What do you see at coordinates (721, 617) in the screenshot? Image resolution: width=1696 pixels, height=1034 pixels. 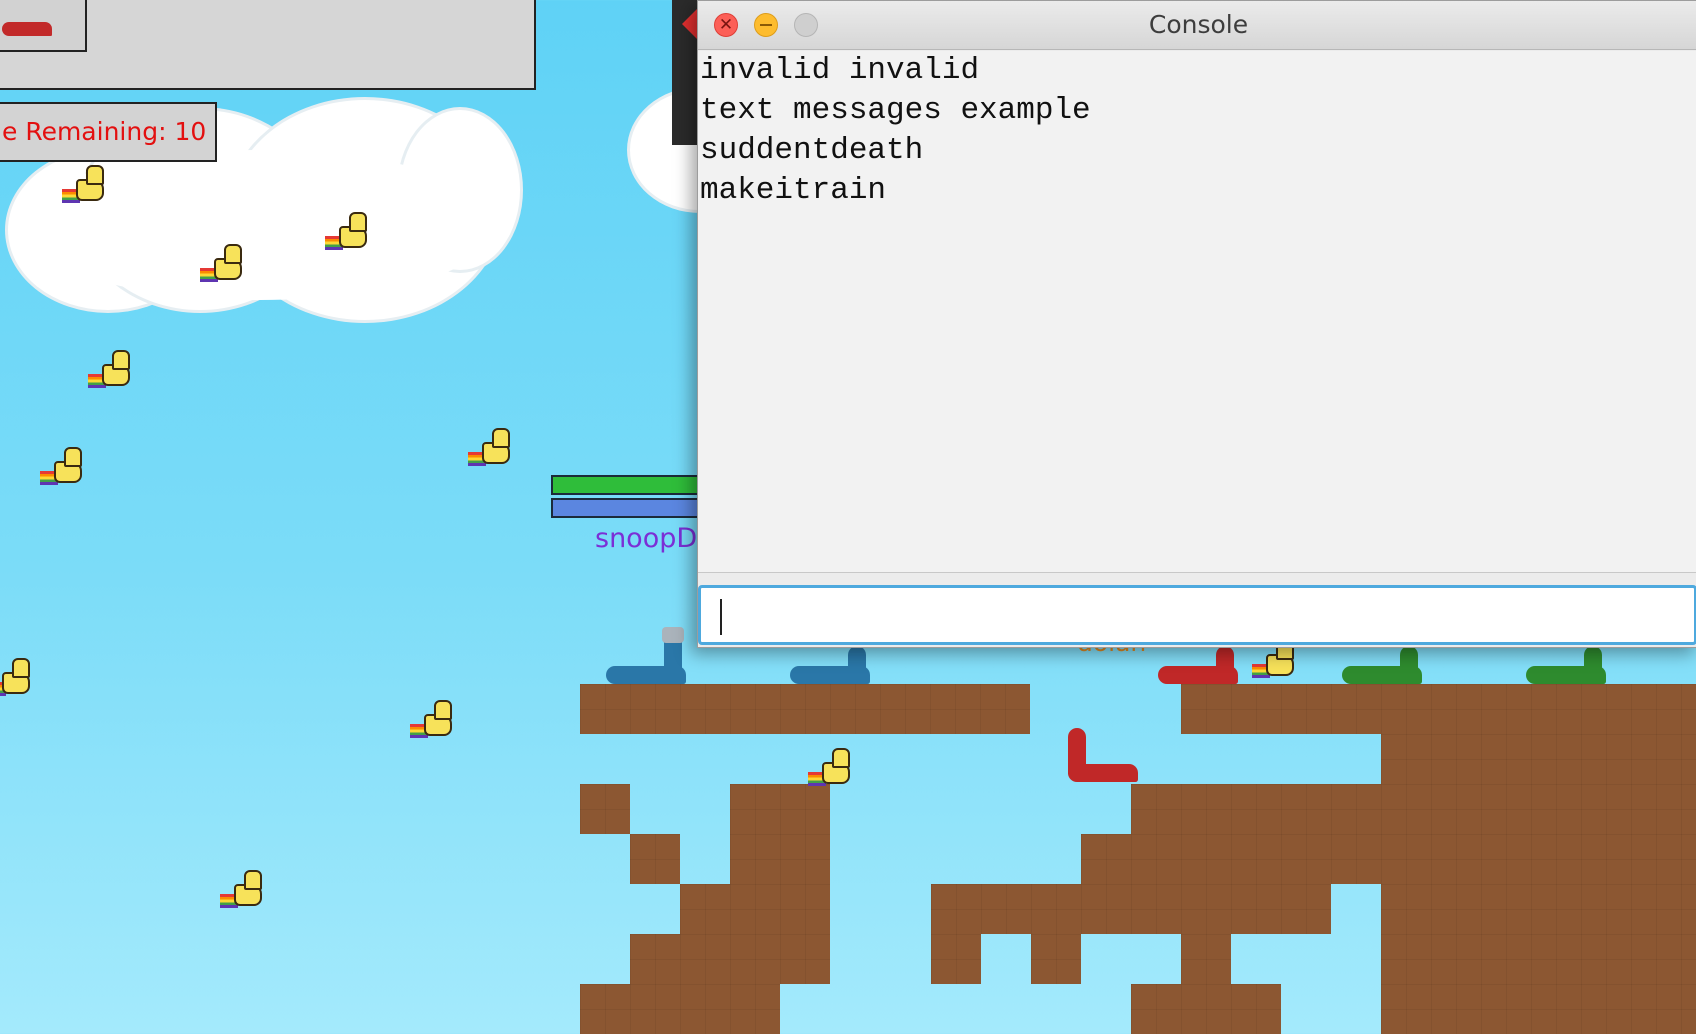 I see `text-caret` at bounding box center [721, 617].